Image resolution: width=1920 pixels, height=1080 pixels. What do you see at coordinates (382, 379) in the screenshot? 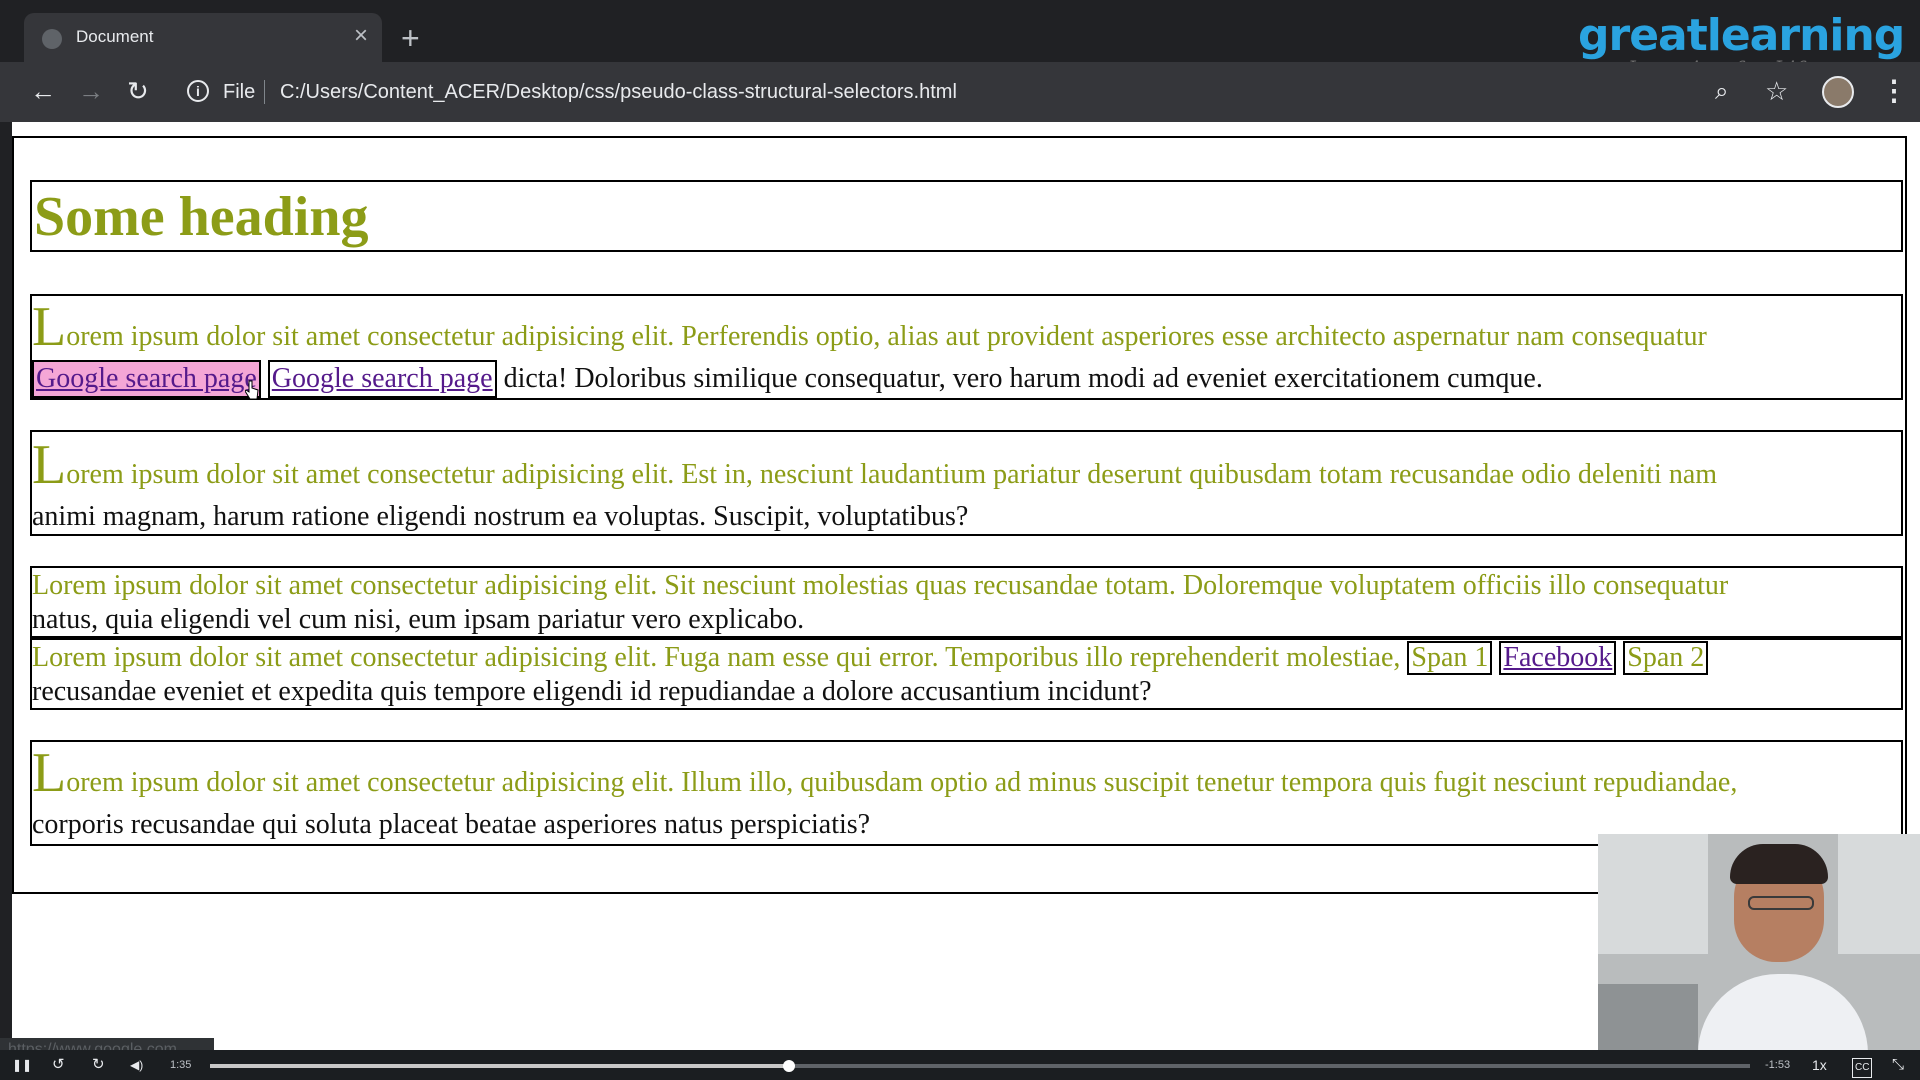
I see `google-link-2: Google search page` at bounding box center [382, 379].